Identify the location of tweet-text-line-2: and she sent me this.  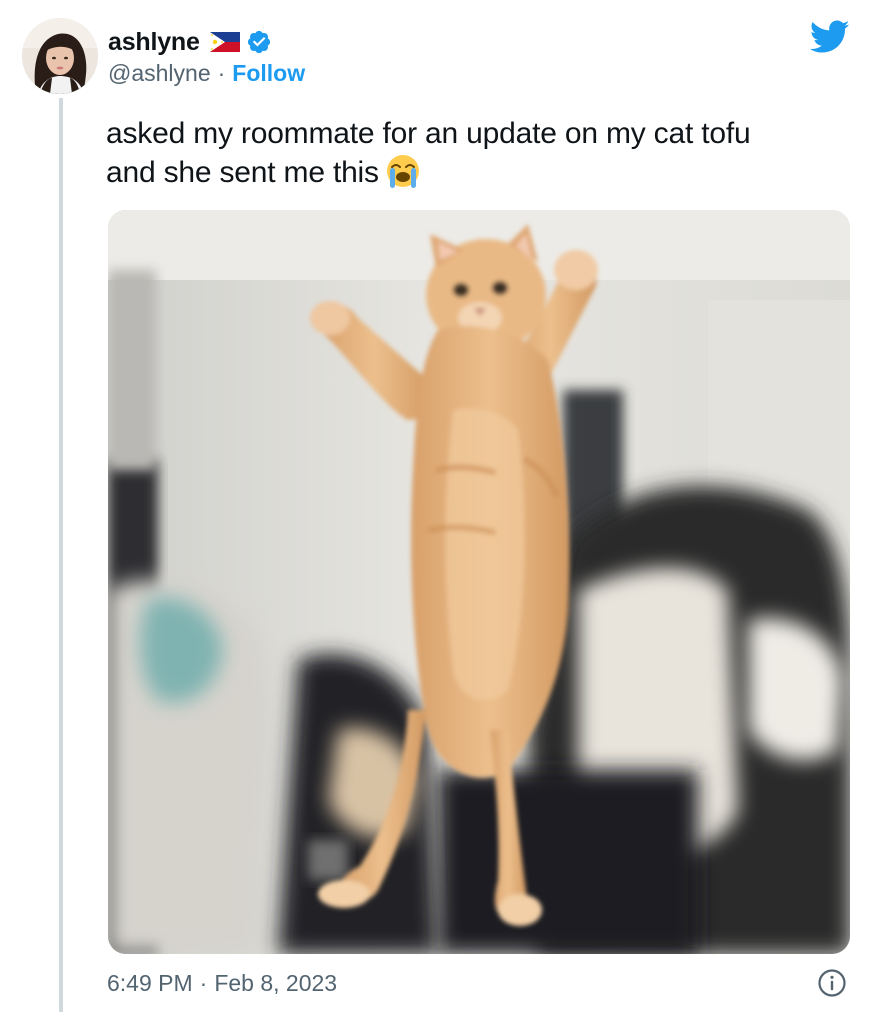
(242, 172).